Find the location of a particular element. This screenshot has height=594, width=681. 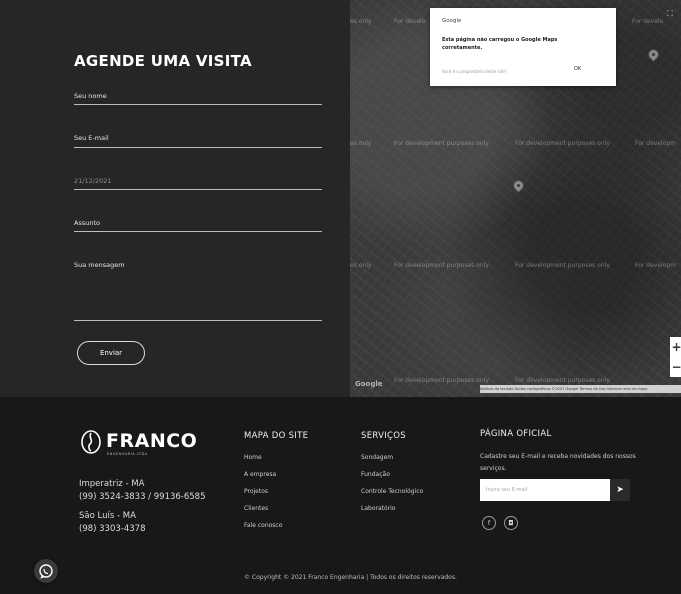

zoom-in-button: + is located at coordinates (675, 347).